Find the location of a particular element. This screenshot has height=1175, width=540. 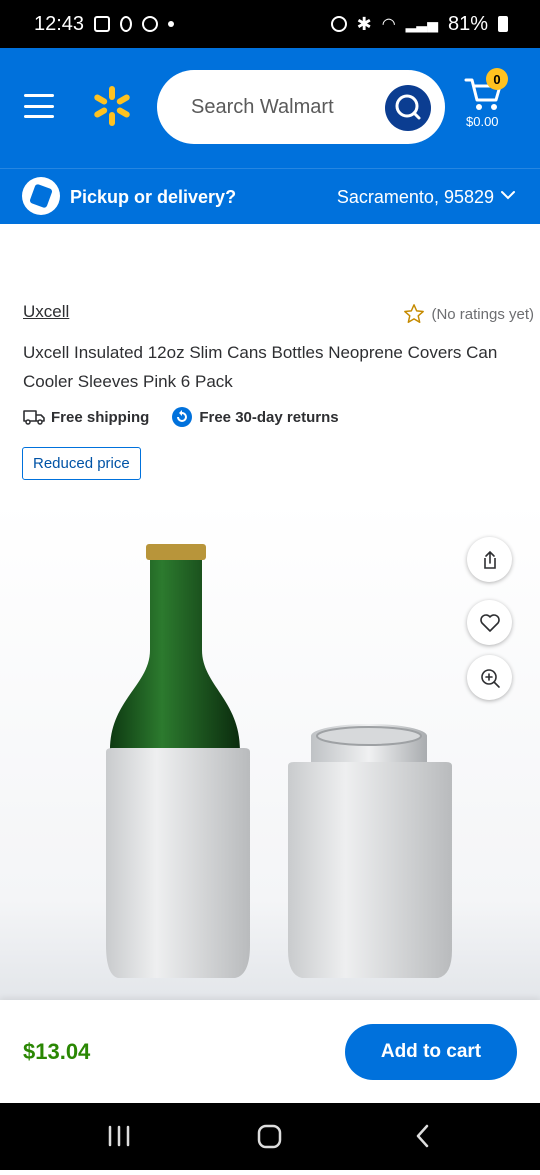

share-button is located at coordinates (489, 559).